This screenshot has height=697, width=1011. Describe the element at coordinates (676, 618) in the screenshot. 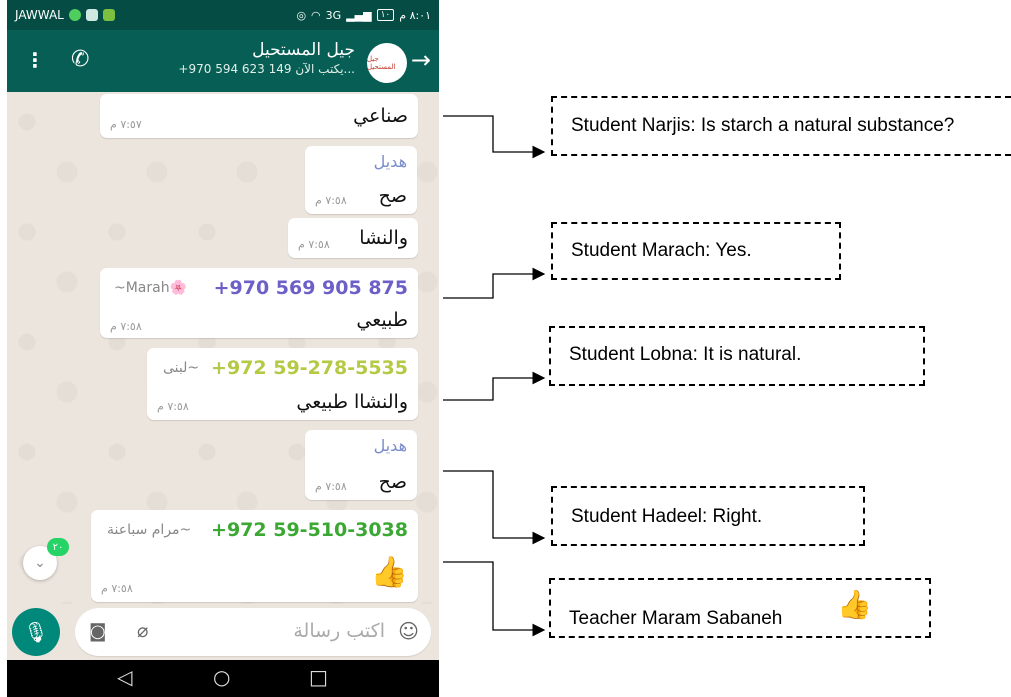

I see `annotation-text: Teacher Maram Sabaneh` at that location.